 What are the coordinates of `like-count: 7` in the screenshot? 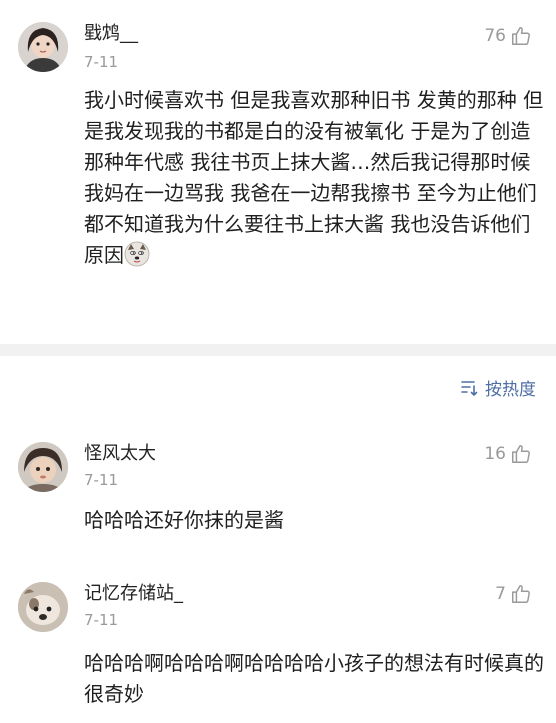 It's located at (500, 594).